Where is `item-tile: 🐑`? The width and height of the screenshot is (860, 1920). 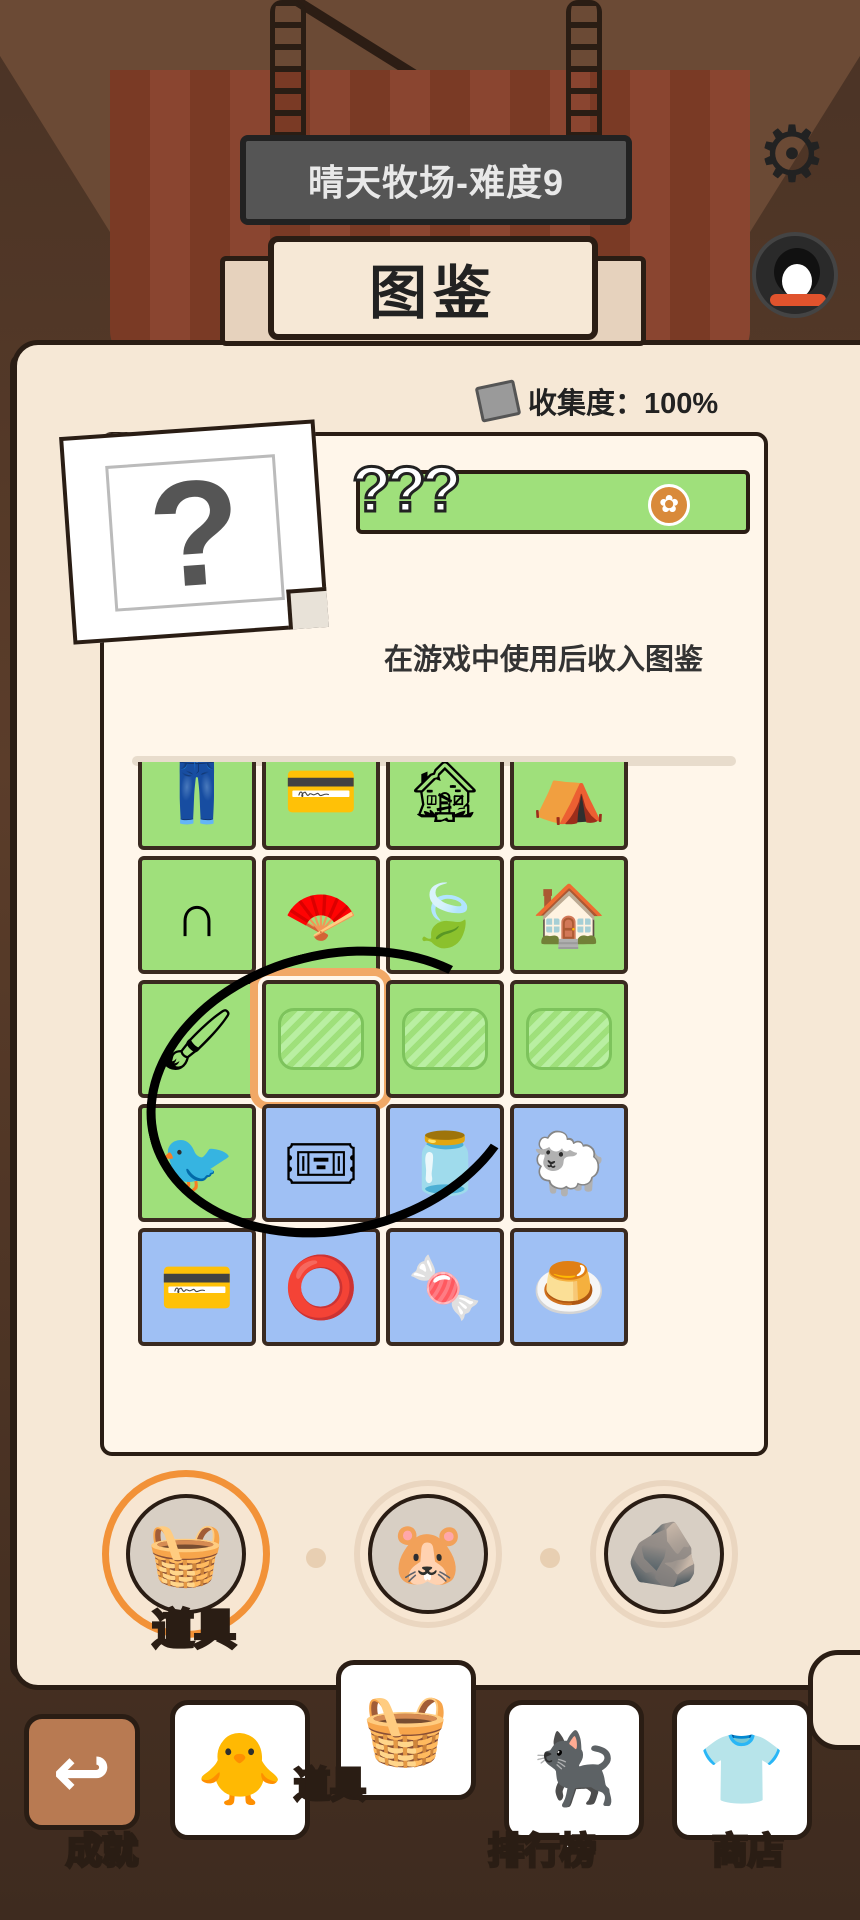
item-tile: 🐑 is located at coordinates (569, 1163).